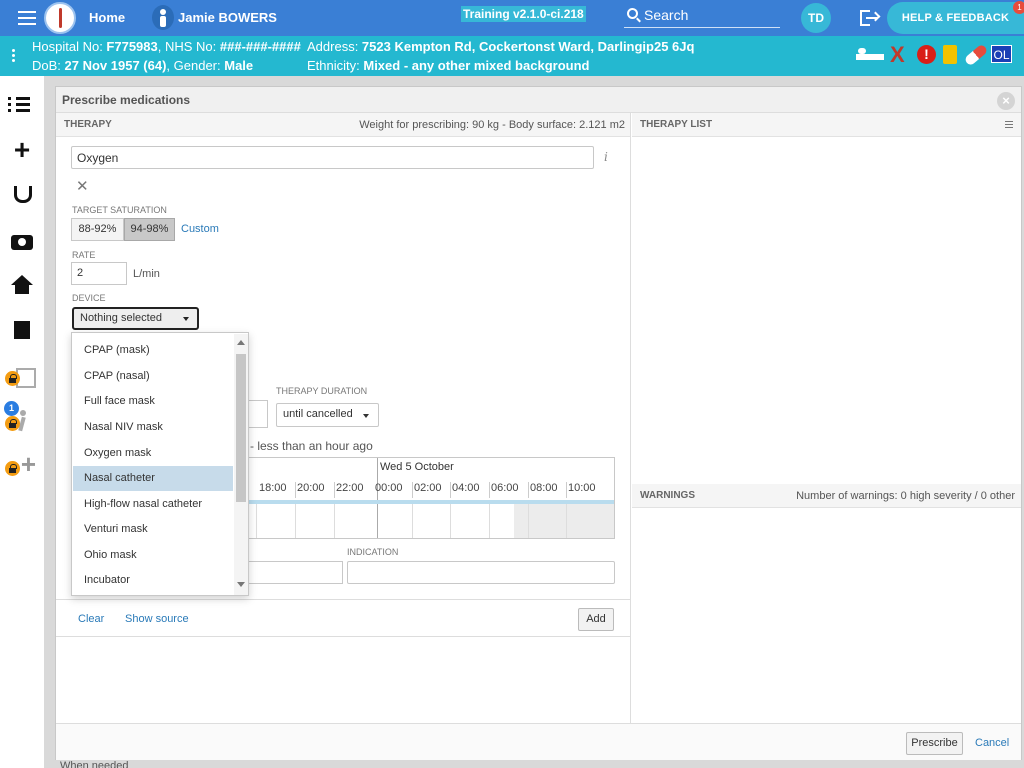  What do you see at coordinates (149, 229) in the screenshot?
I see `saturation-option-94-98: 94-98%` at bounding box center [149, 229].